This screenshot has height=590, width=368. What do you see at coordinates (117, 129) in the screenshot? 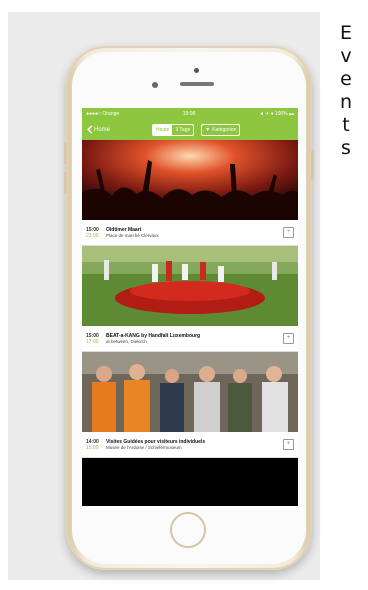
I see `back-button: Home` at bounding box center [117, 129].